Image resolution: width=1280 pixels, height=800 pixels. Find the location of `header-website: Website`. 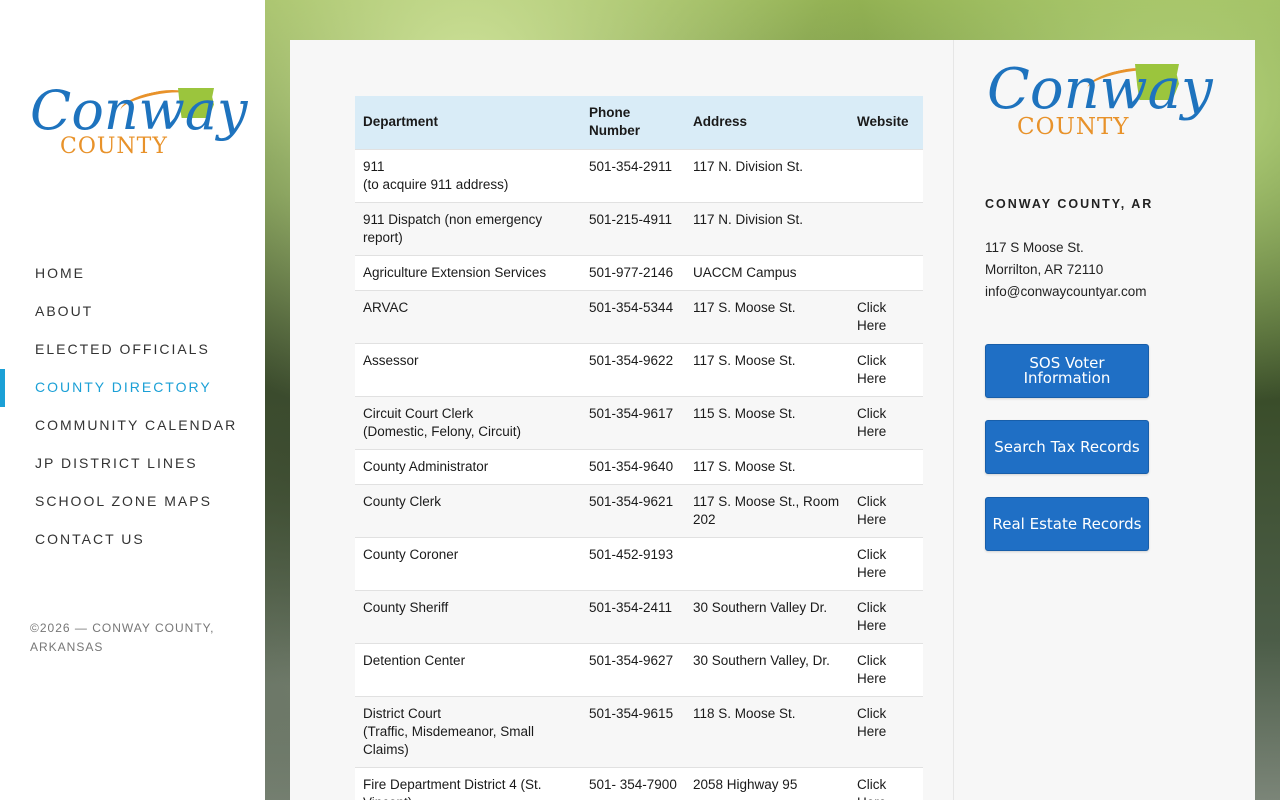

header-website: Website is located at coordinates (886, 122).